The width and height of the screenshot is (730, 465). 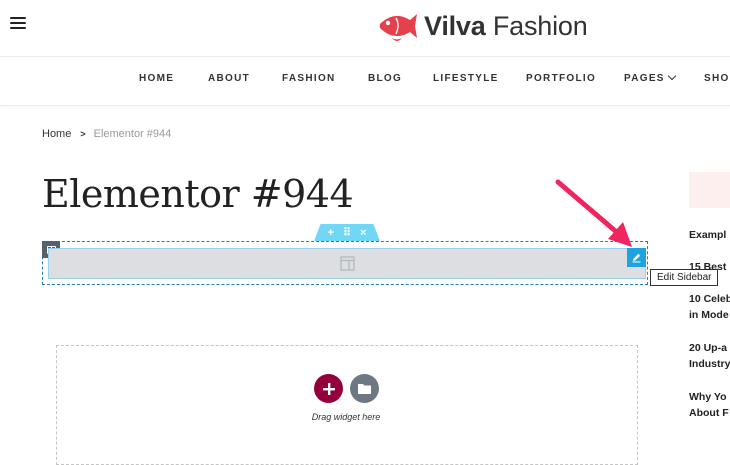 I want to click on fish-logo-icon, so click(x=398, y=27).